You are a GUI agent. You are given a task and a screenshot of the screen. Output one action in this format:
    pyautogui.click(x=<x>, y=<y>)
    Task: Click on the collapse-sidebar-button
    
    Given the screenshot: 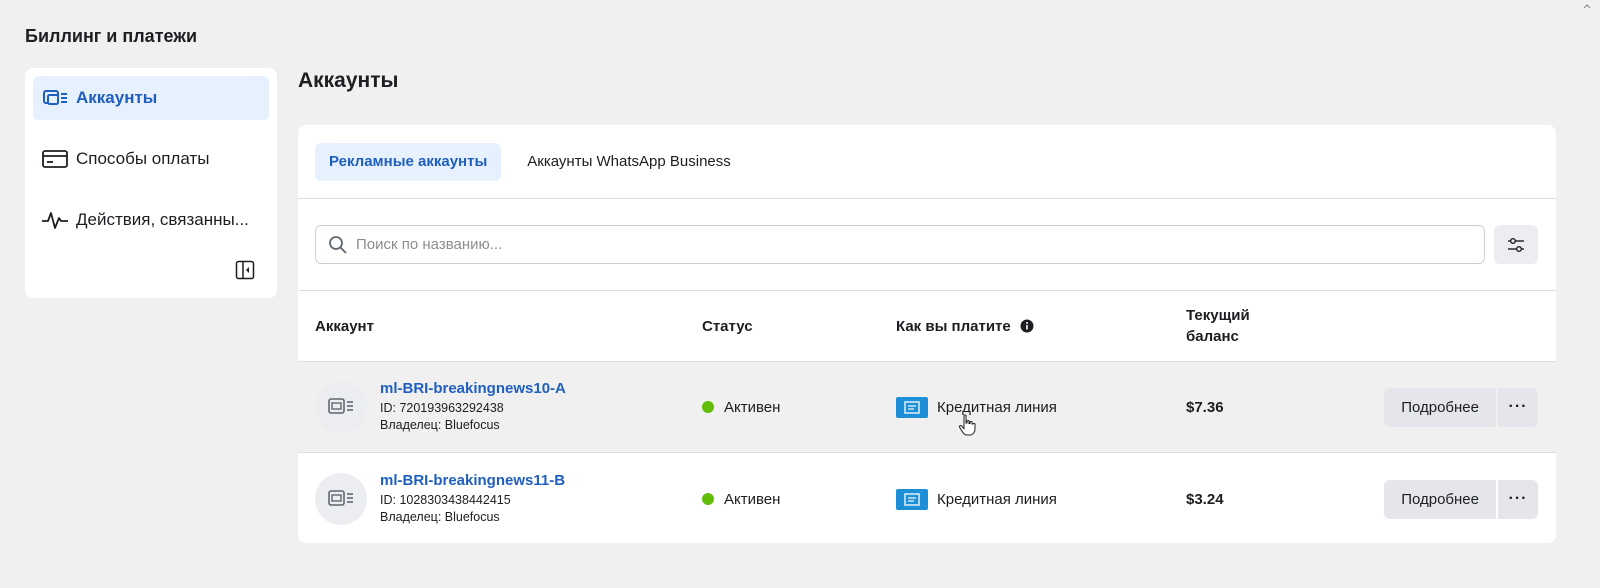 What is the action you would take?
    pyautogui.click(x=245, y=270)
    